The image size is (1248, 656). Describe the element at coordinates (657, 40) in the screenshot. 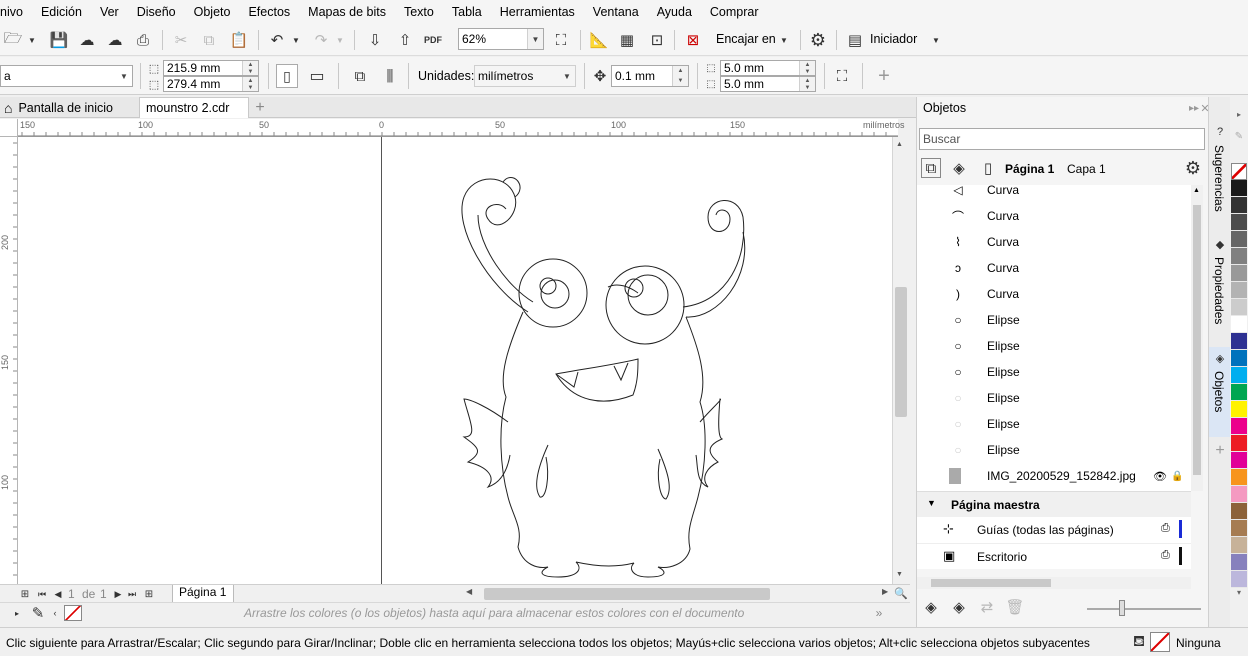

I see `guides-toggle-icon: ⊡` at that location.